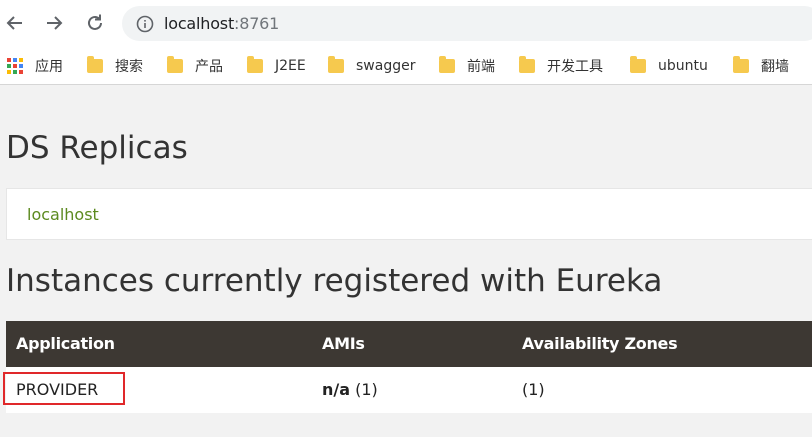 The width and height of the screenshot is (812, 437). I want to click on bookmarks-bar: 应用 搜索 产品 J2EE swagger 前端 开发工具 ubuntu 翻墙, so click(406, 66).